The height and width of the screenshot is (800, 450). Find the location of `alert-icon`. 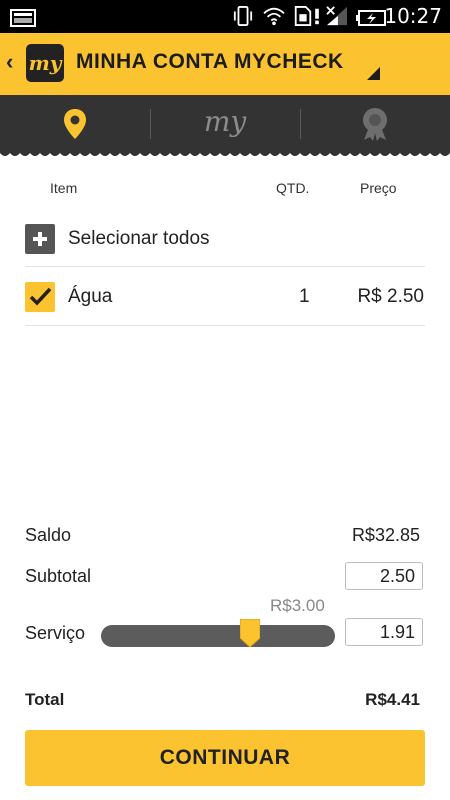

alert-icon is located at coordinates (317, 16).